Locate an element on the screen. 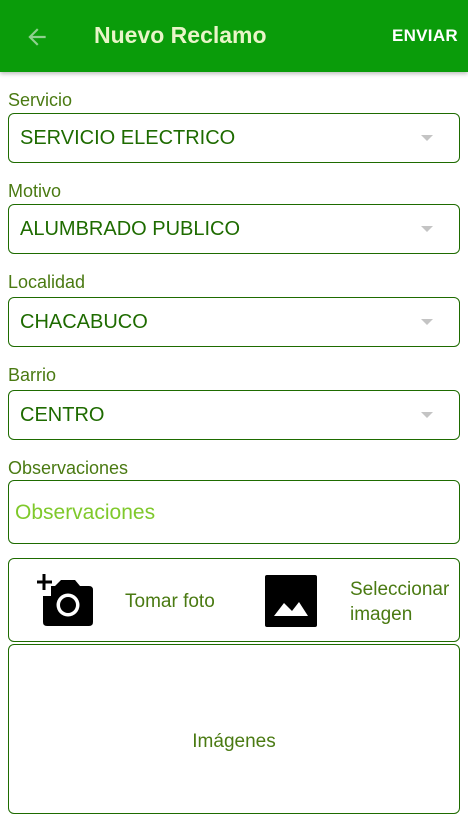 The image size is (468, 814). select-image-label-line2: imagen is located at coordinates (381, 614).